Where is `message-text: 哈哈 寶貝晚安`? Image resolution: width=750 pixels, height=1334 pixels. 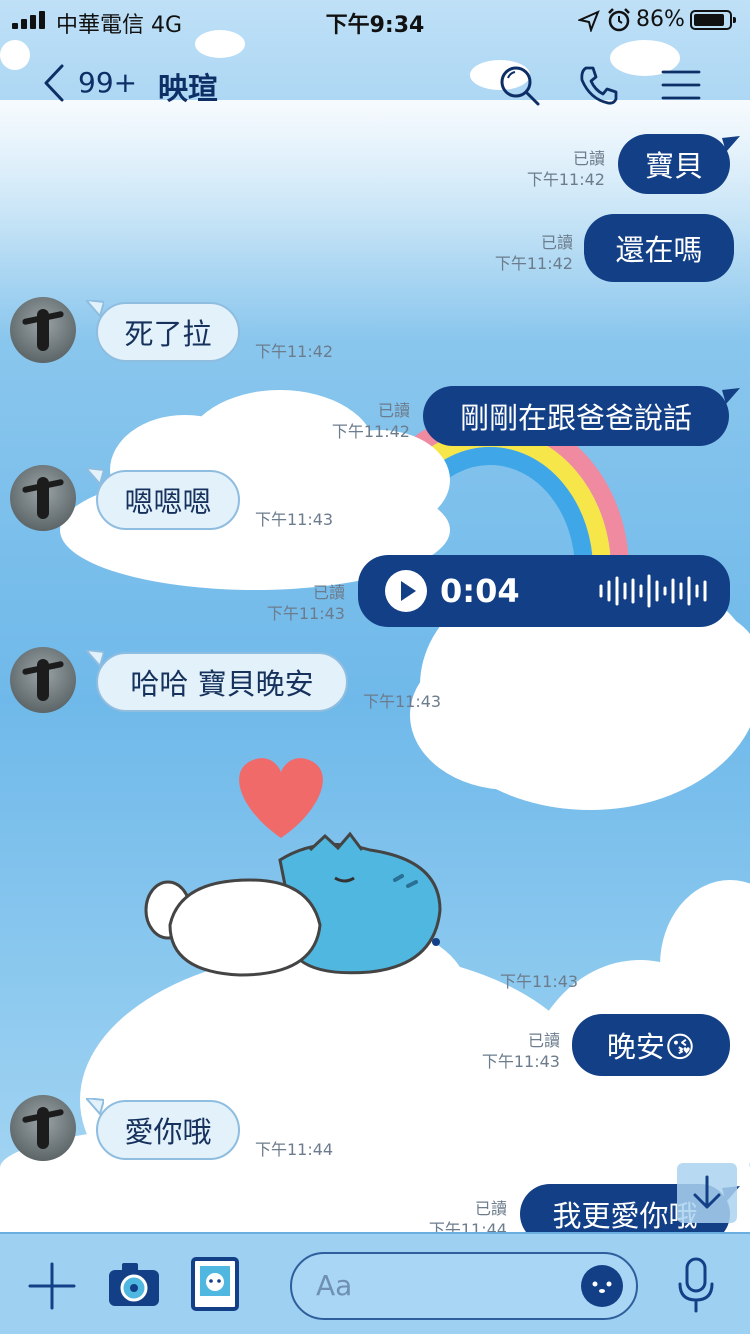 message-text: 哈哈 寶貝晚安 is located at coordinates (222, 684).